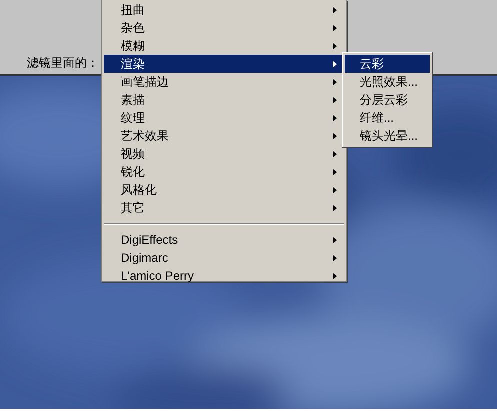  What do you see at coordinates (224, 100) in the screenshot?
I see `menu-item: 素描` at bounding box center [224, 100].